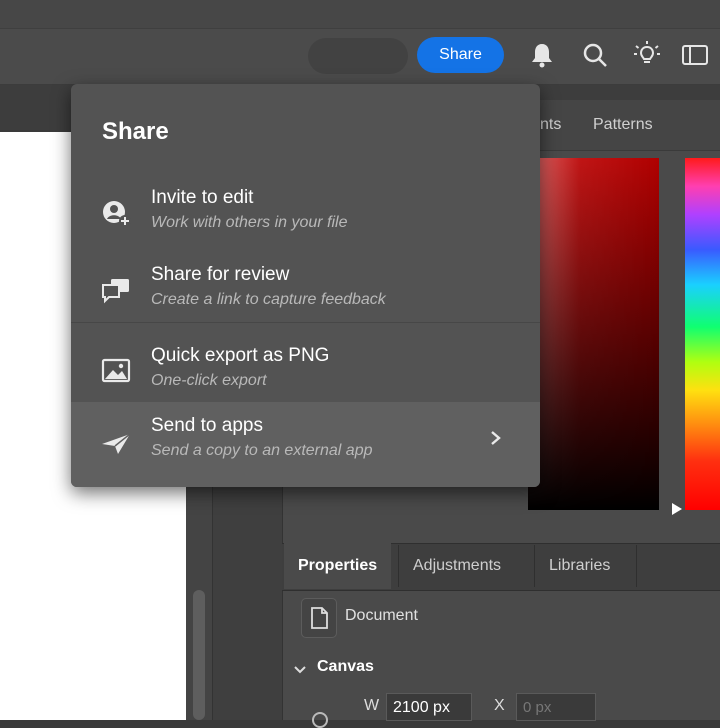 The image size is (720, 728). What do you see at coordinates (542, 55) in the screenshot?
I see `bell-icon` at bounding box center [542, 55].